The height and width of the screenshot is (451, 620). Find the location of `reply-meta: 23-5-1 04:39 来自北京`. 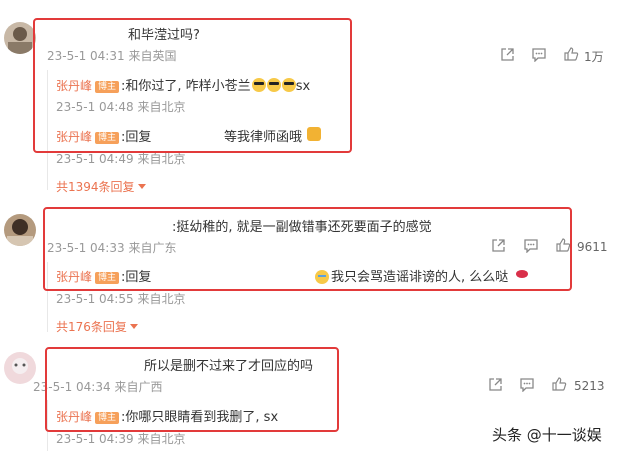

reply-meta: 23-5-1 04:39 来自北京 is located at coordinates (120, 438).